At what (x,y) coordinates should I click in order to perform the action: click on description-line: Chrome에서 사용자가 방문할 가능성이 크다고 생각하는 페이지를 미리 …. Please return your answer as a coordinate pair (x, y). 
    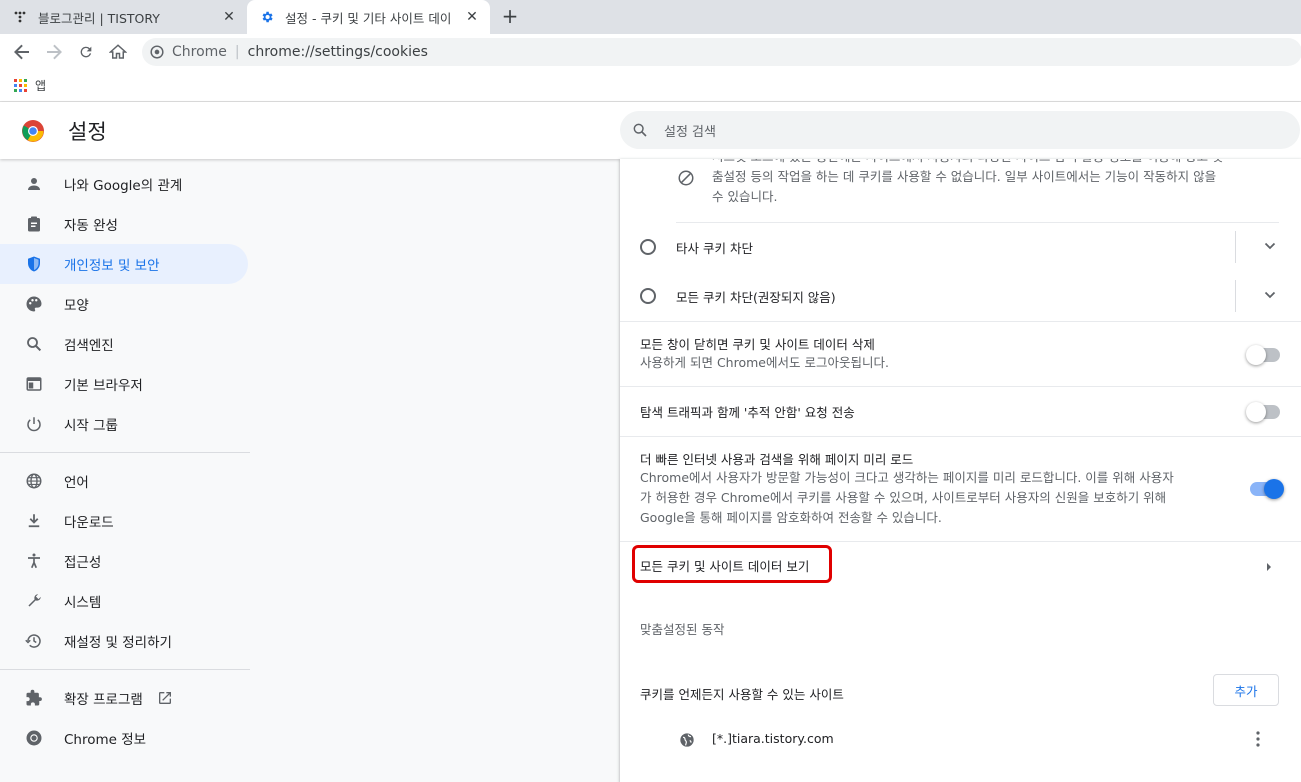
    Looking at the image, I should click on (907, 477).